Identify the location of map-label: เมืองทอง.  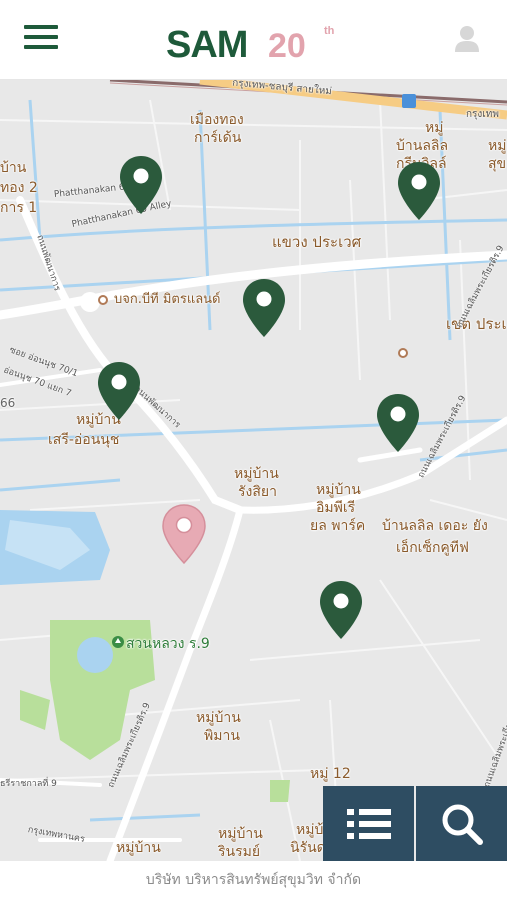
(217, 120).